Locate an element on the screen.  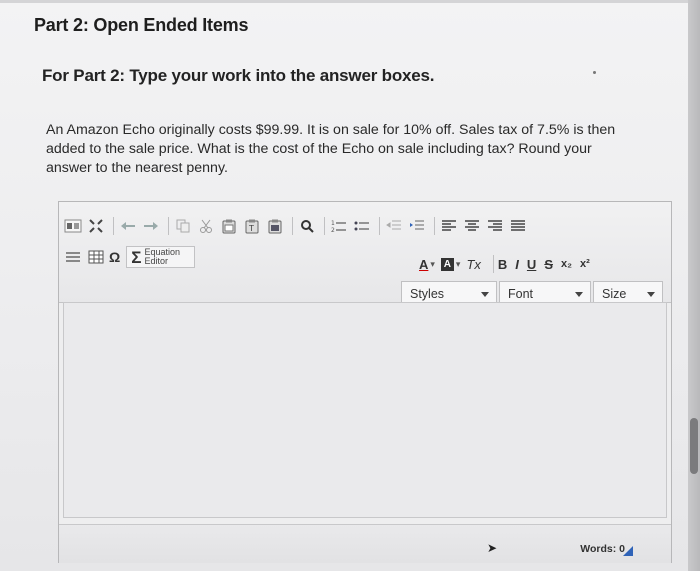
indent-icon is located at coordinates (417, 226).